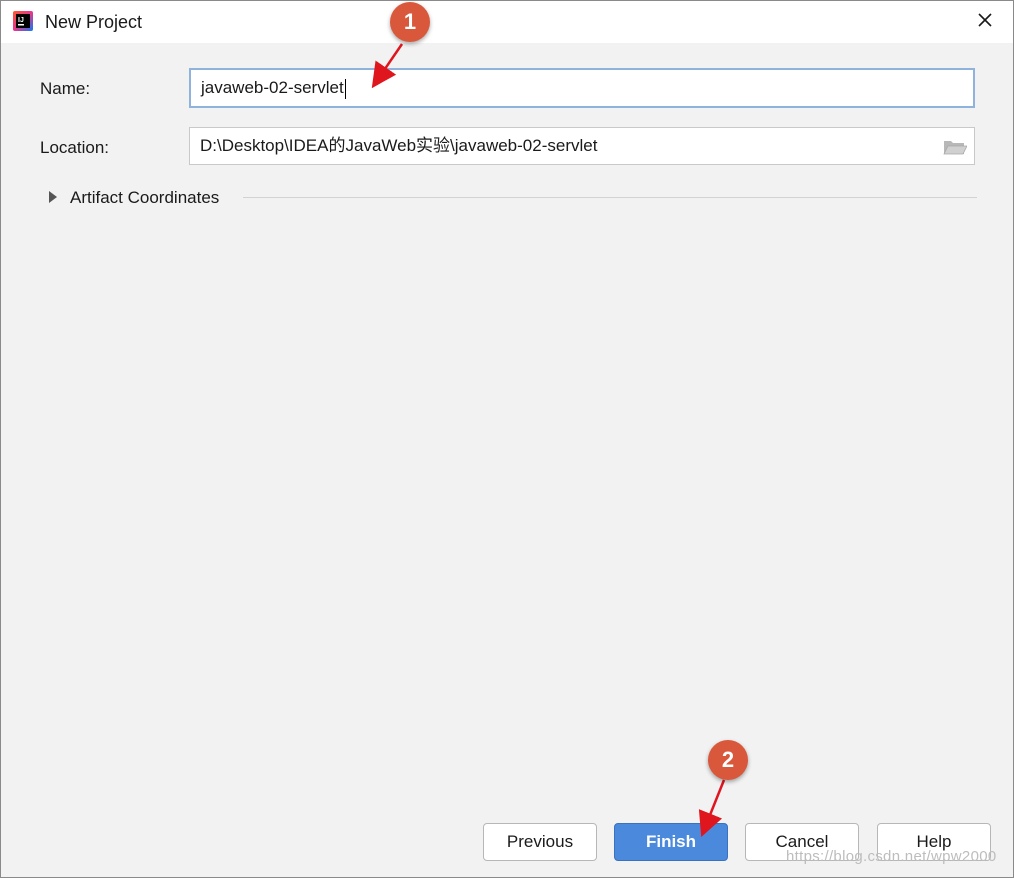  What do you see at coordinates (540, 842) in the screenshot?
I see `previous-button: Previous` at bounding box center [540, 842].